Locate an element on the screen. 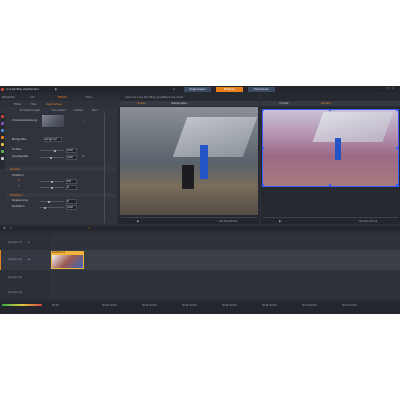 This screenshot has width=400, height=400. x-value: 50 is located at coordinates (69, 180).